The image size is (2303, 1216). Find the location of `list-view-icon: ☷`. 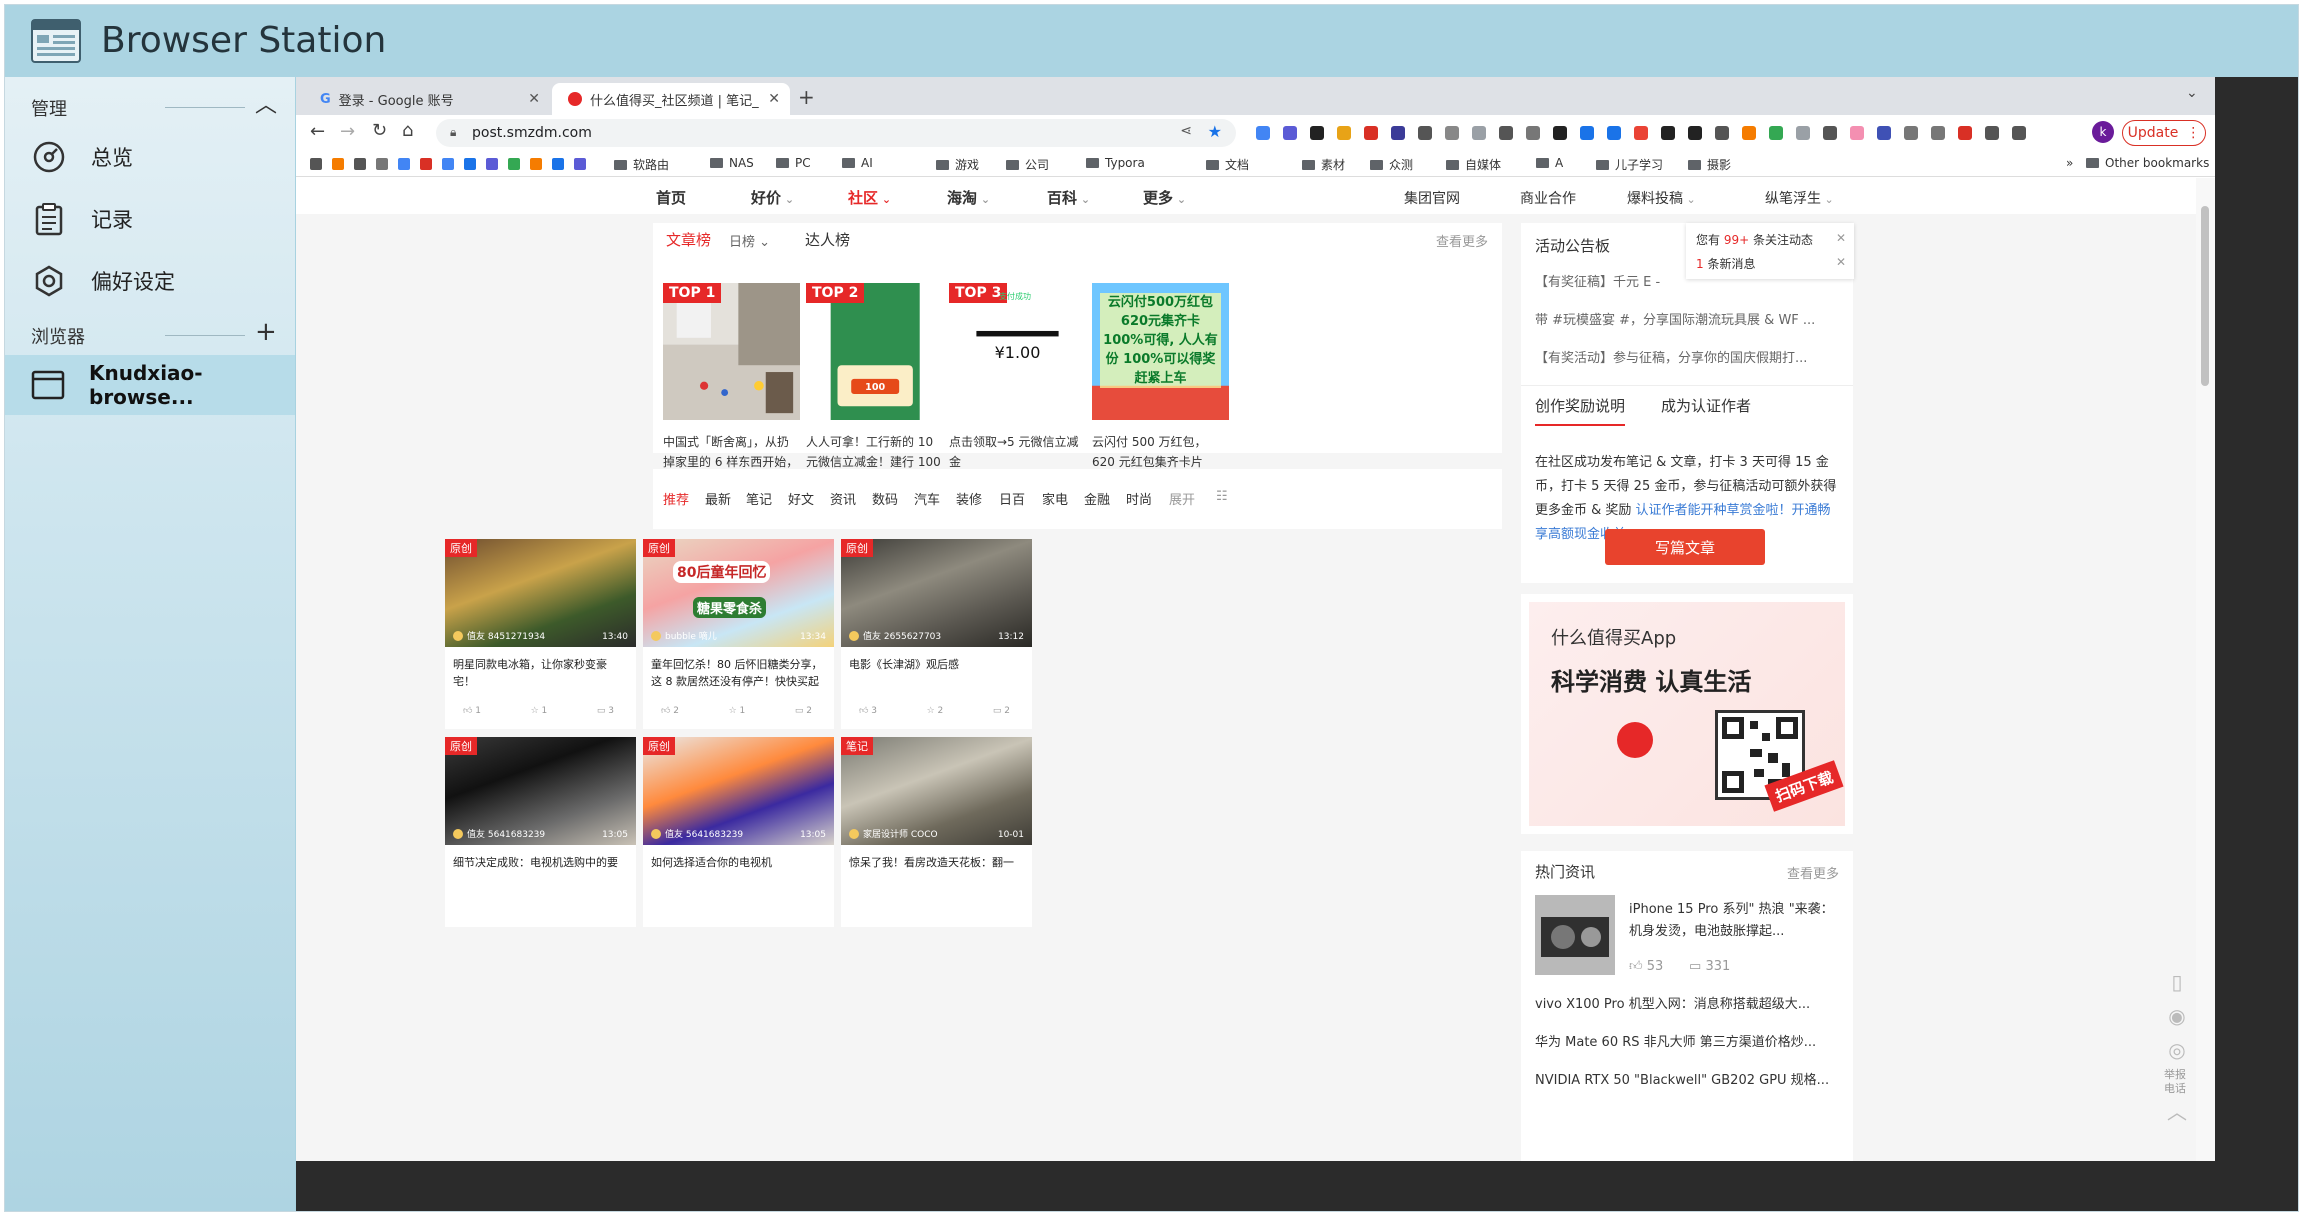

list-view-icon: ☷ is located at coordinates (1222, 496).